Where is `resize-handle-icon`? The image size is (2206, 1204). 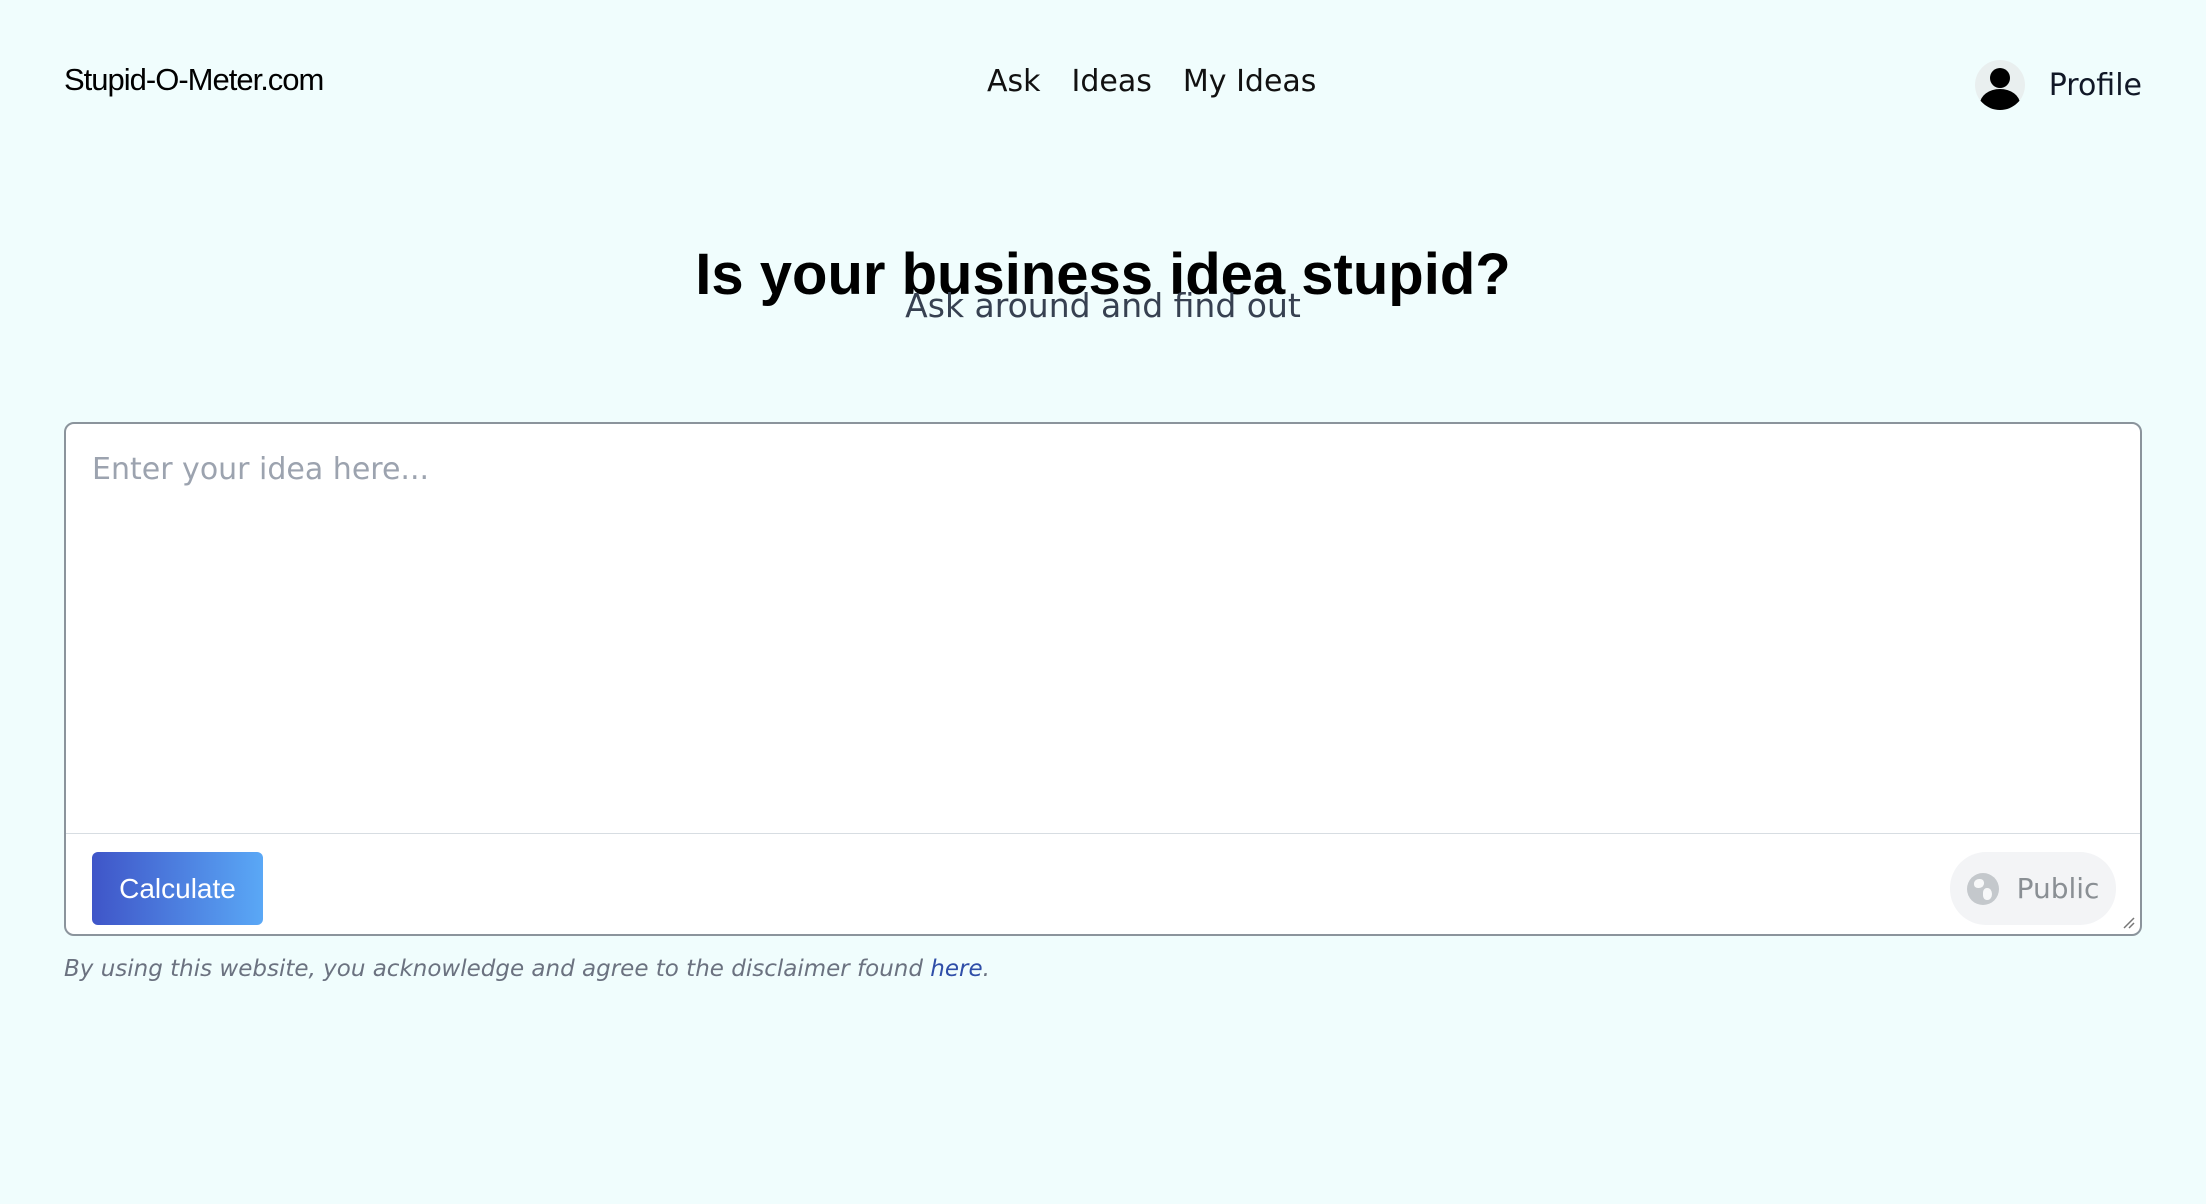 resize-handle-icon is located at coordinates (2128, 922).